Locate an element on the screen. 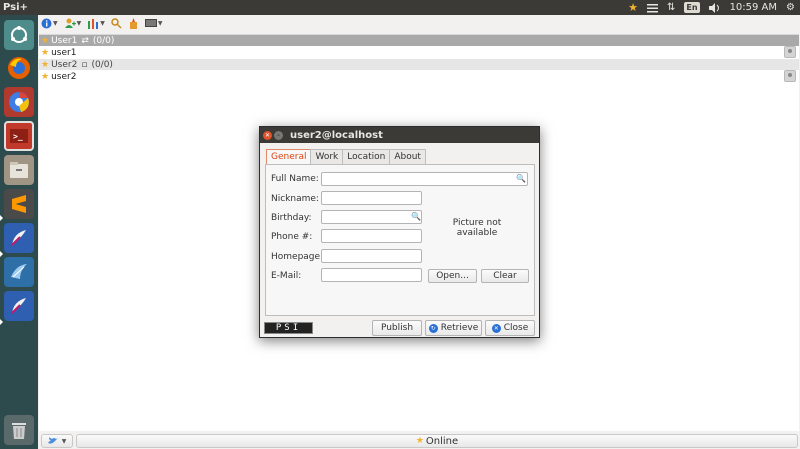  homepage-field is located at coordinates (371, 256).